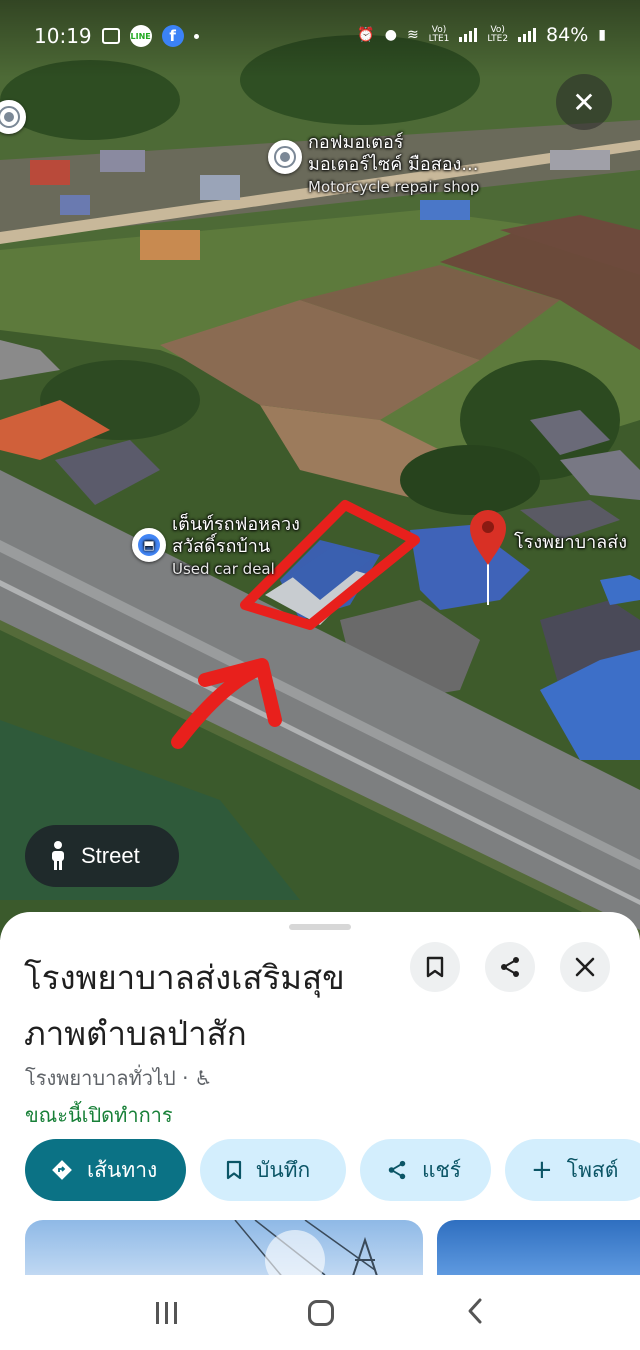 This screenshot has height=1350, width=640. I want to click on gallery-icon, so click(110, 36).